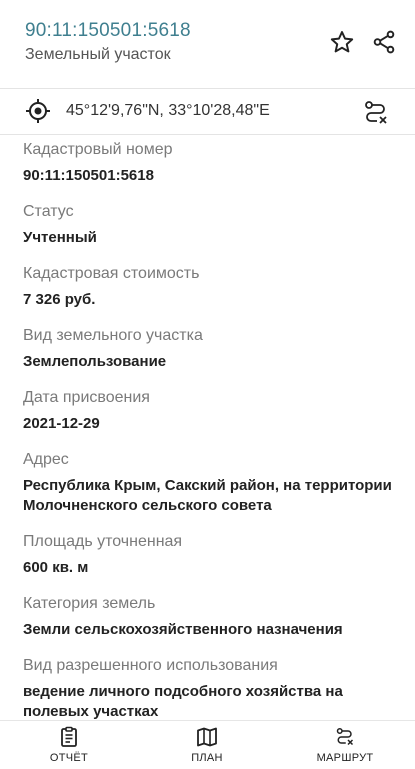  What do you see at coordinates (46, 459) in the screenshot?
I see `field-label: Адрес` at bounding box center [46, 459].